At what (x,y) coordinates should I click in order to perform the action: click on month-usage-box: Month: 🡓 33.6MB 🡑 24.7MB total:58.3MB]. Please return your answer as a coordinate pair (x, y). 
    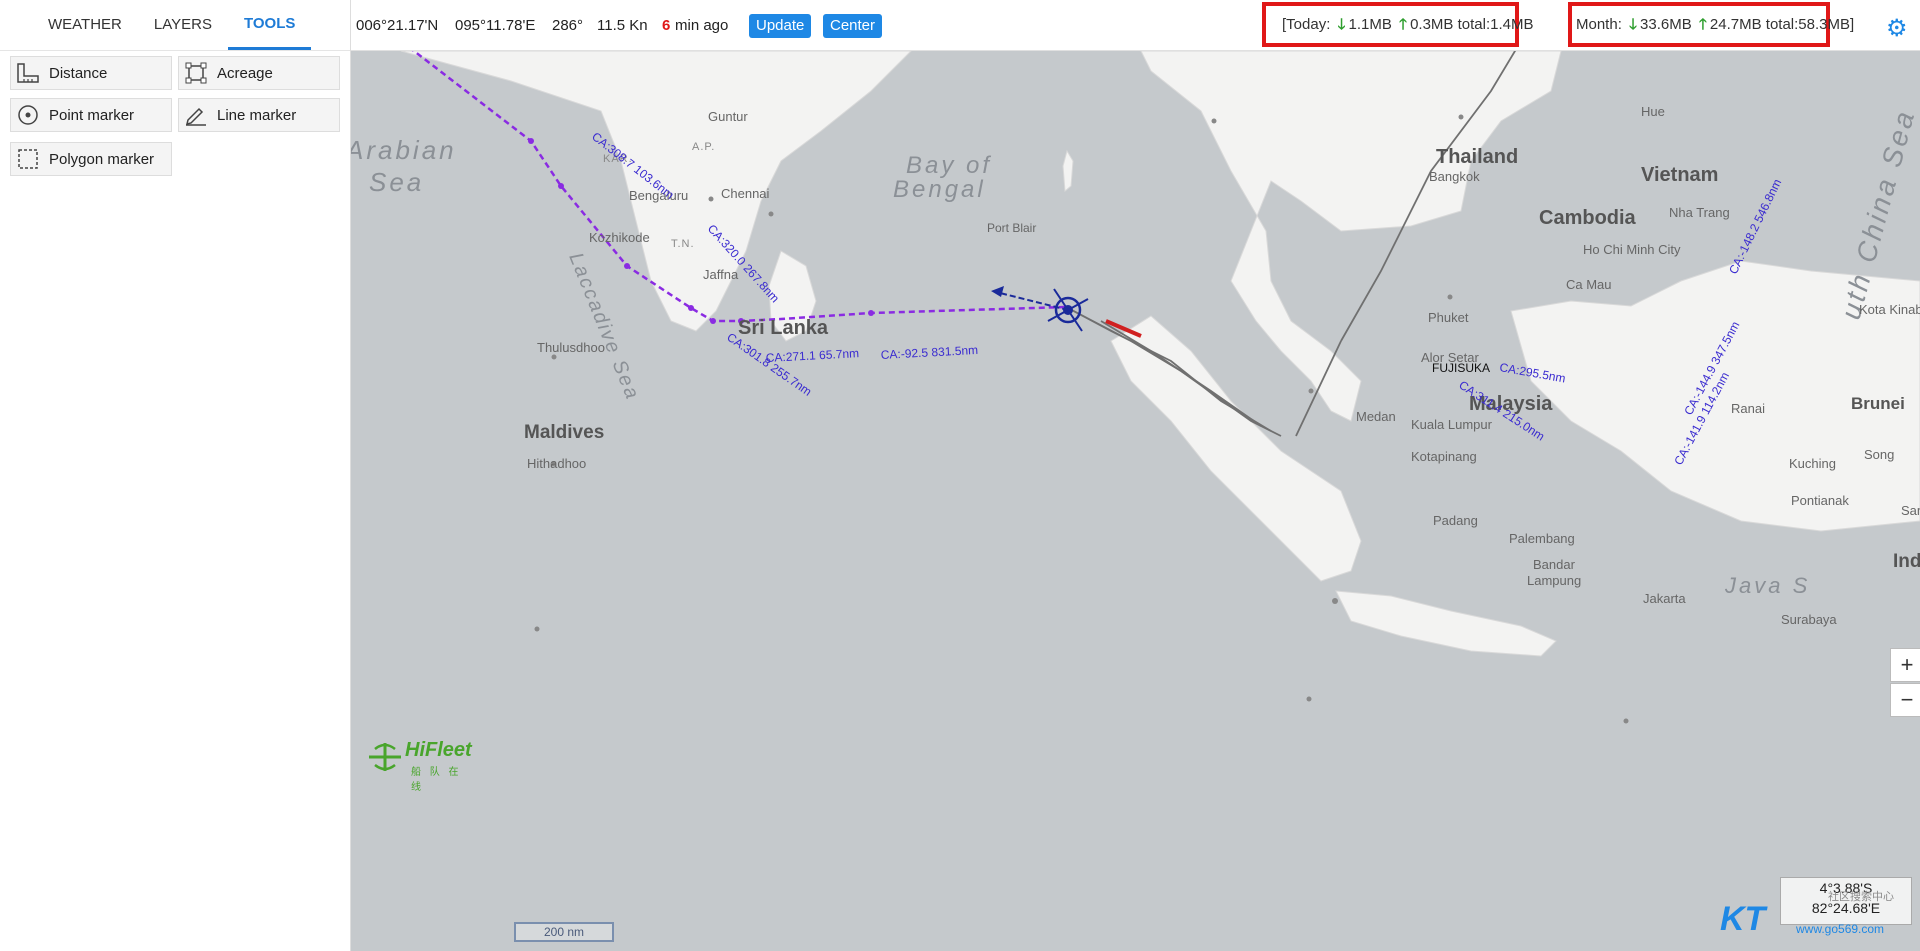
    Looking at the image, I should click on (1711, 24).